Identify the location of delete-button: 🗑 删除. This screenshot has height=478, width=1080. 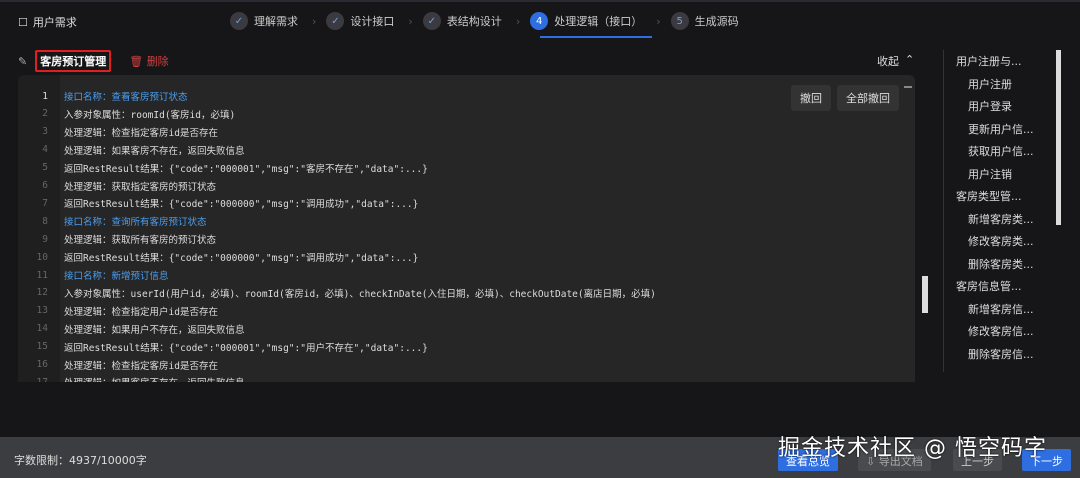
(148, 61).